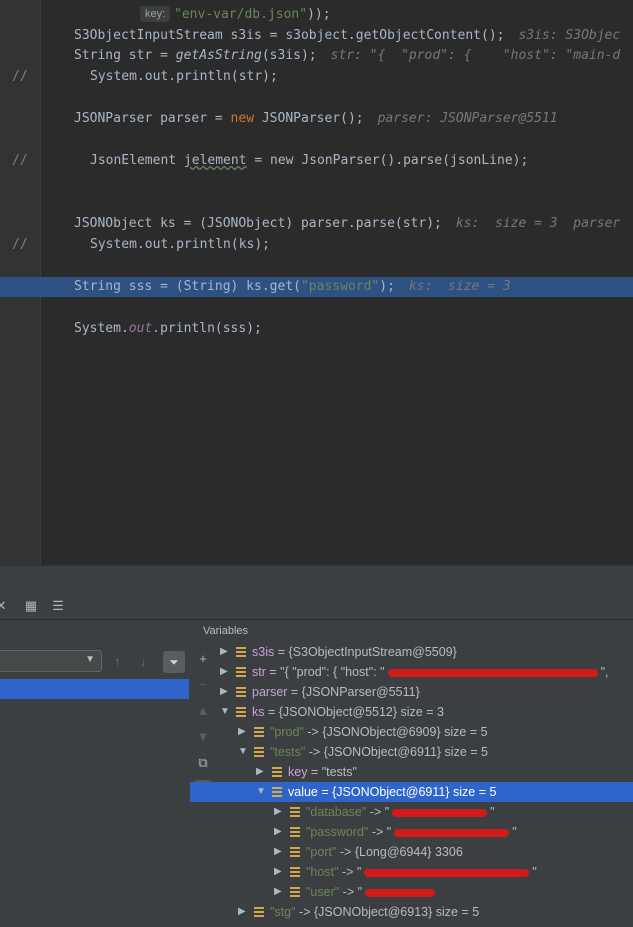  I want to click on close-icon: ✕, so click(5, 606).